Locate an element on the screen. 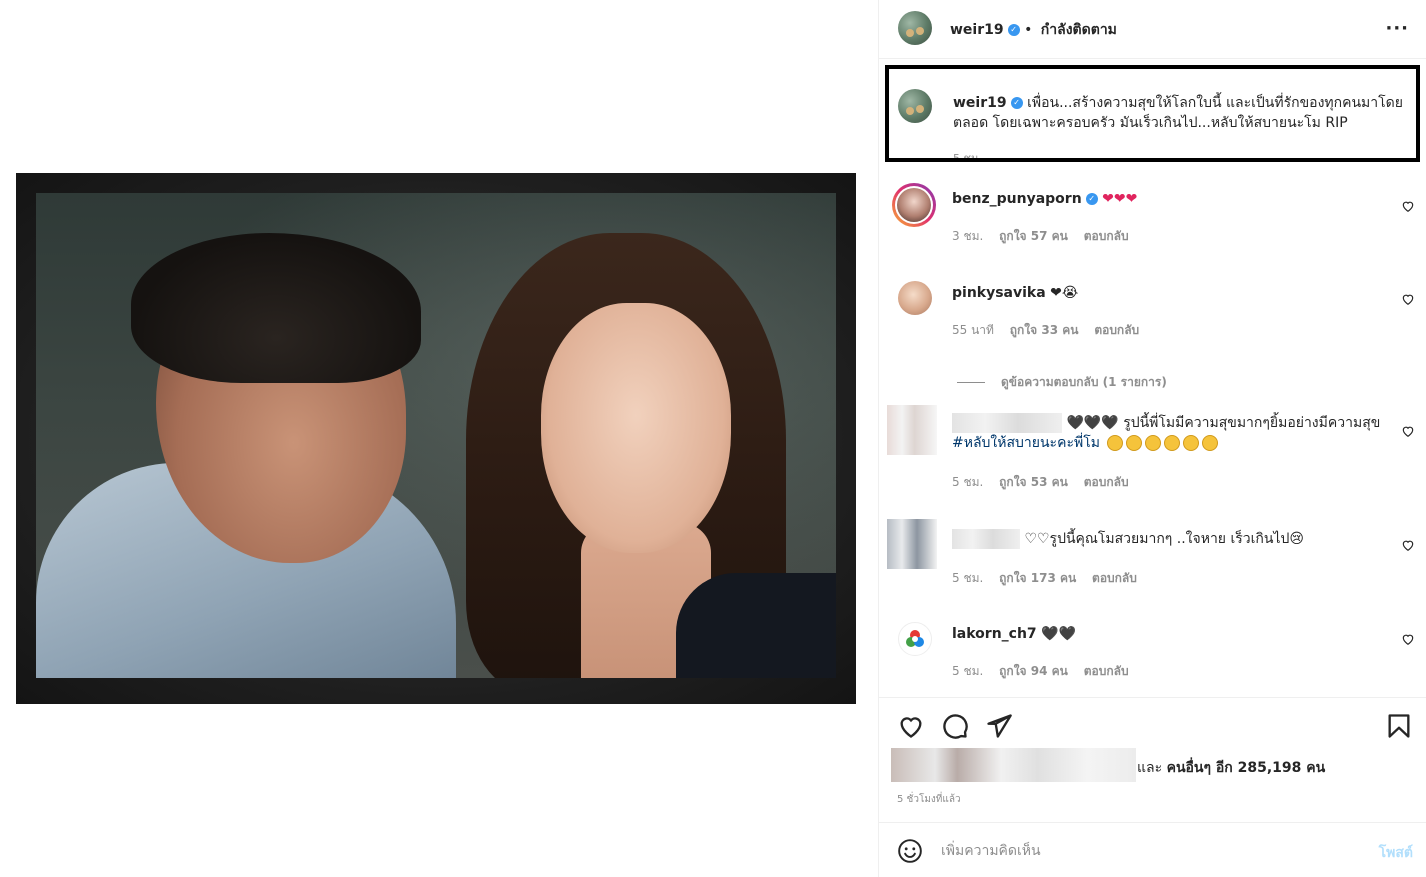 The height and width of the screenshot is (877, 1426). comment-meta: 5 ชม. ถูกใจ 173 คน ตอบกลับ is located at coordinates (1050, 578).